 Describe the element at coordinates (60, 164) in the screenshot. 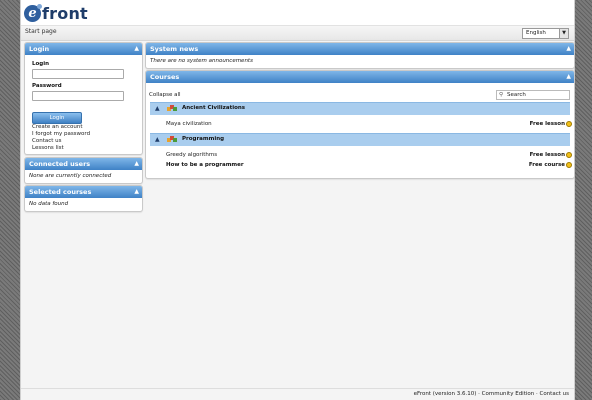

I see `connected-users-title: Connected users` at that location.